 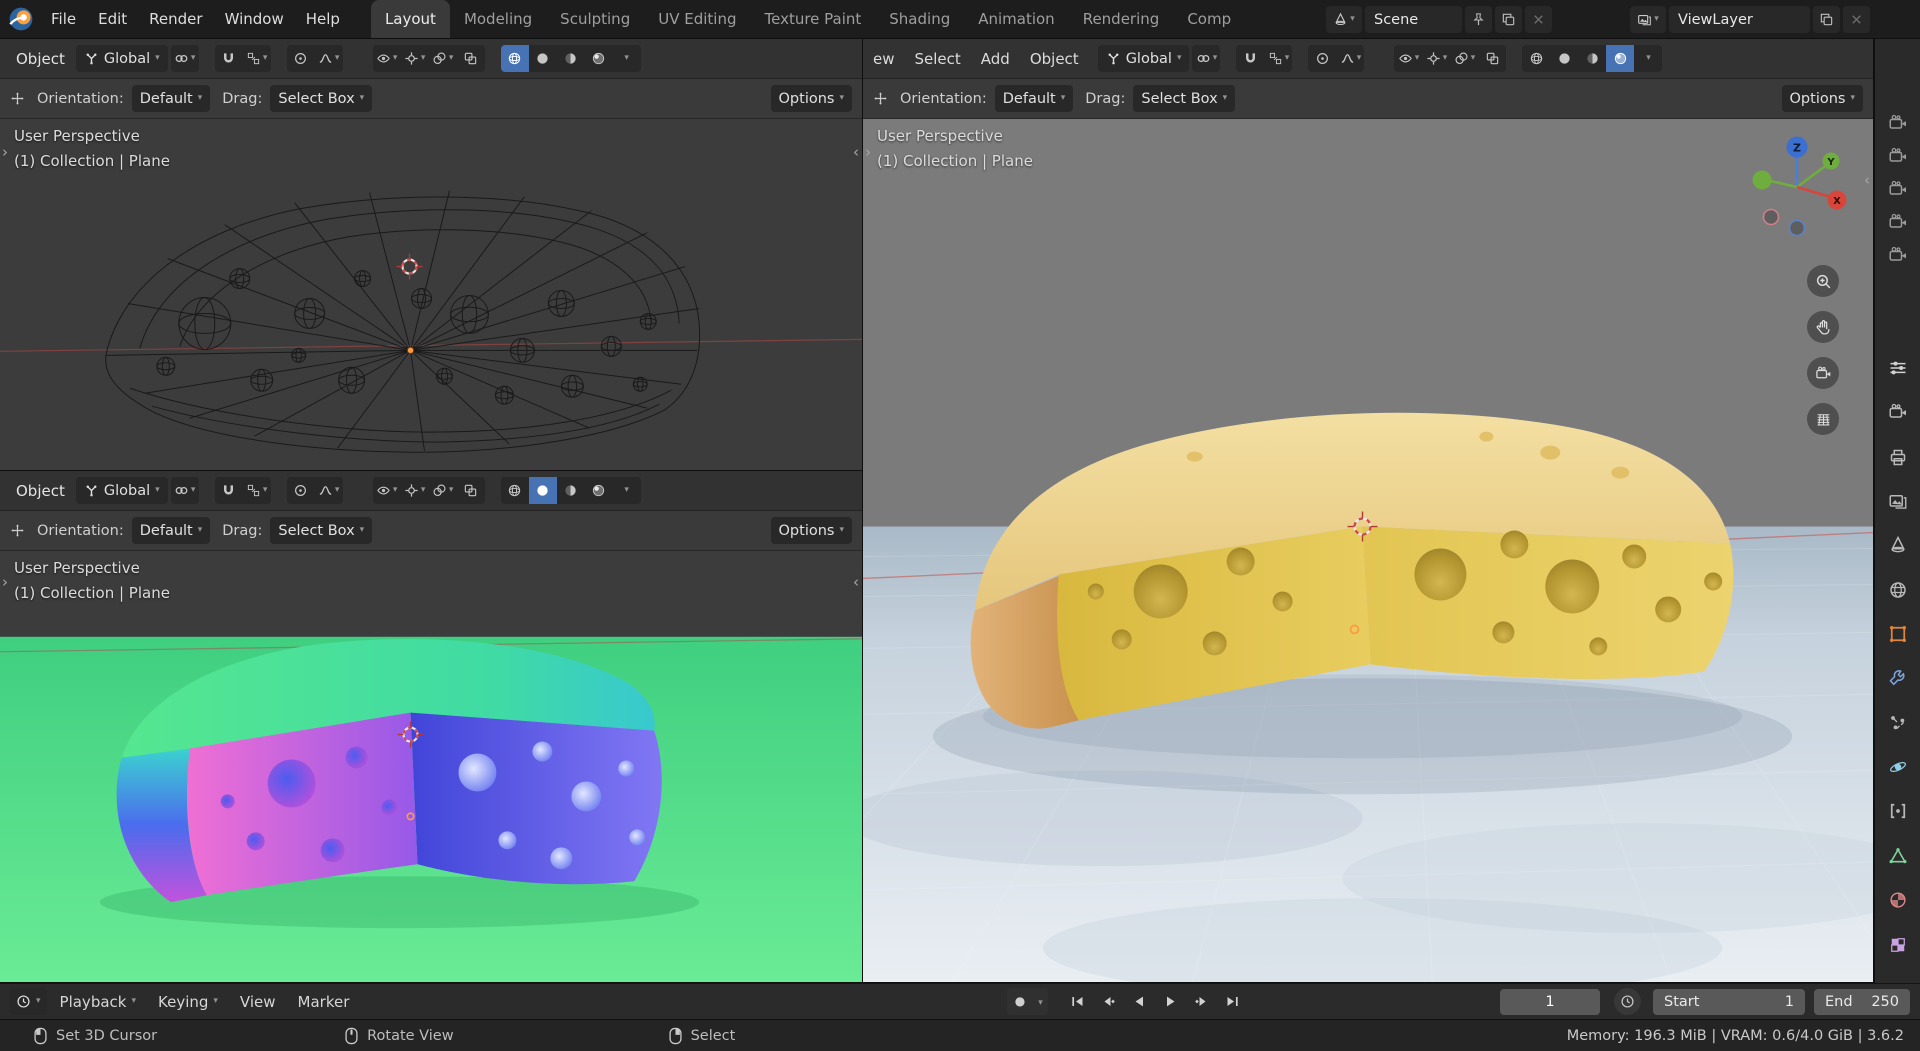 What do you see at coordinates (324, 1002) in the screenshot?
I see `marker-menu: Marker` at bounding box center [324, 1002].